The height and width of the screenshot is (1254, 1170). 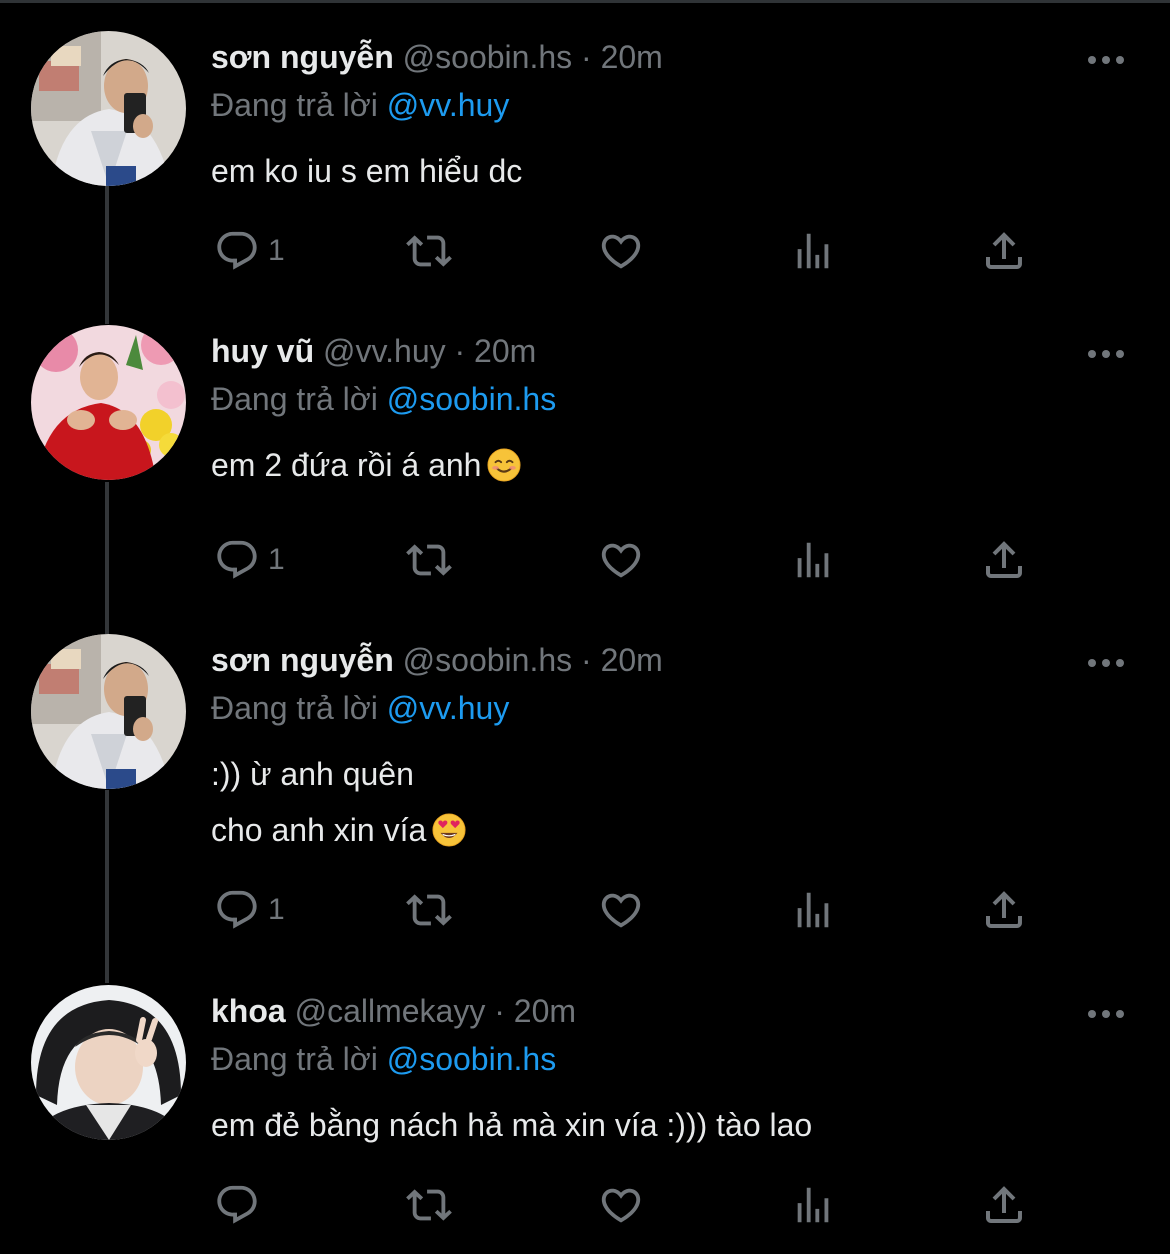 I want to click on tweet-text: :)) ừ anh quên cho anh xin vía, so click(x=338, y=802).